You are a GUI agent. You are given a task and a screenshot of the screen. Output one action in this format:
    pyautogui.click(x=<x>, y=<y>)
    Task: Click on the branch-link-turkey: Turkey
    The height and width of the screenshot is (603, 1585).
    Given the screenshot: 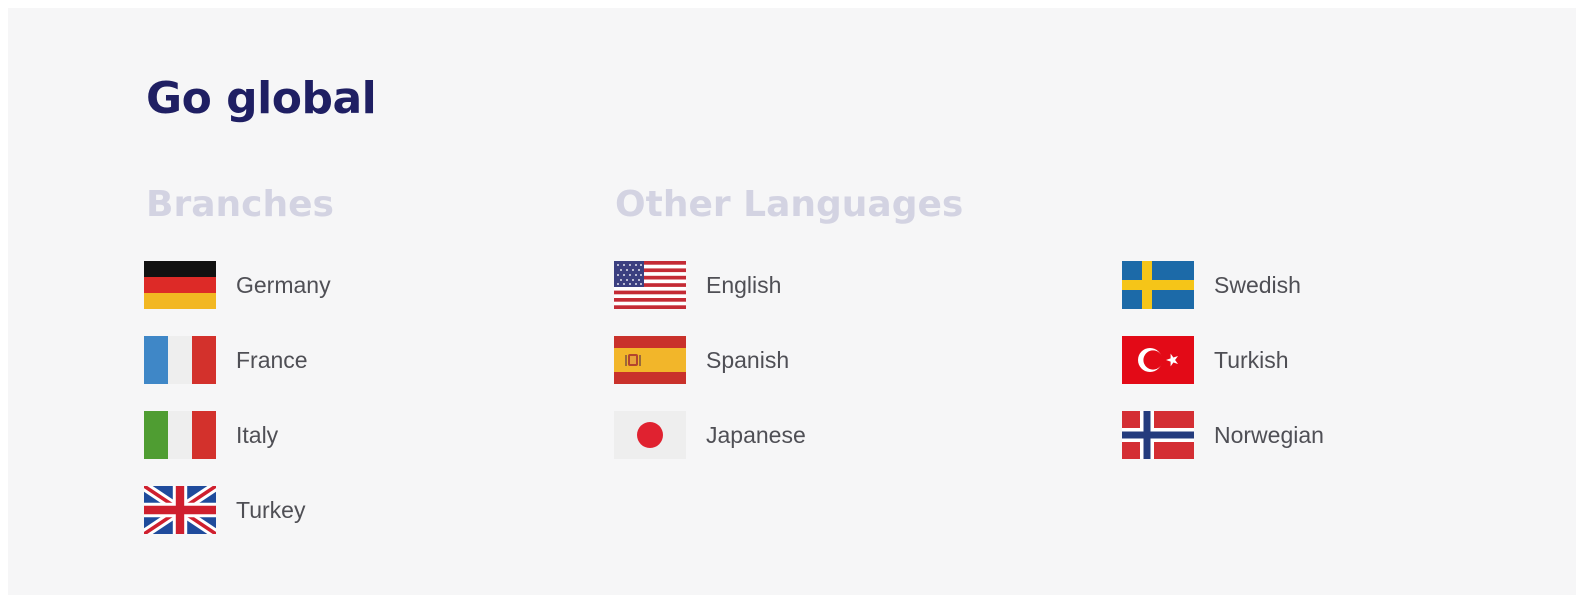 What is the action you would take?
    pyautogui.click(x=237, y=510)
    